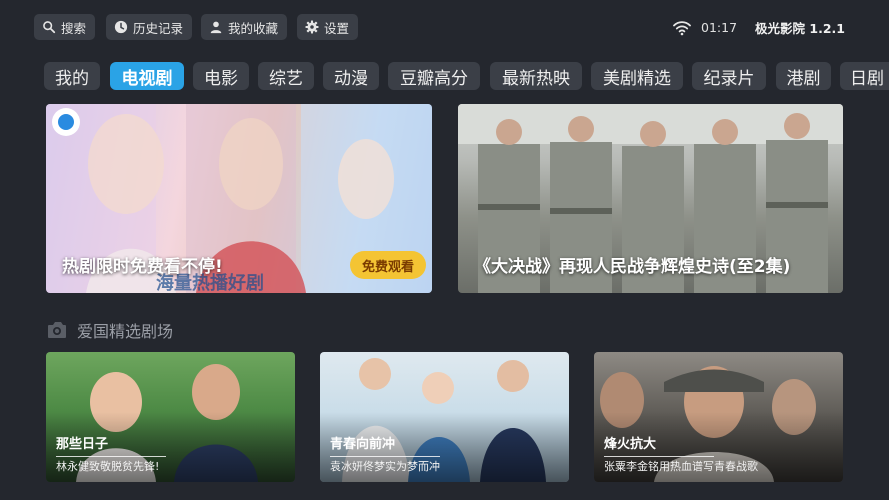 This screenshot has height=500, width=889. Describe the element at coordinates (800, 28) in the screenshot. I see `app-name: 极光影院 1.2.1` at that location.